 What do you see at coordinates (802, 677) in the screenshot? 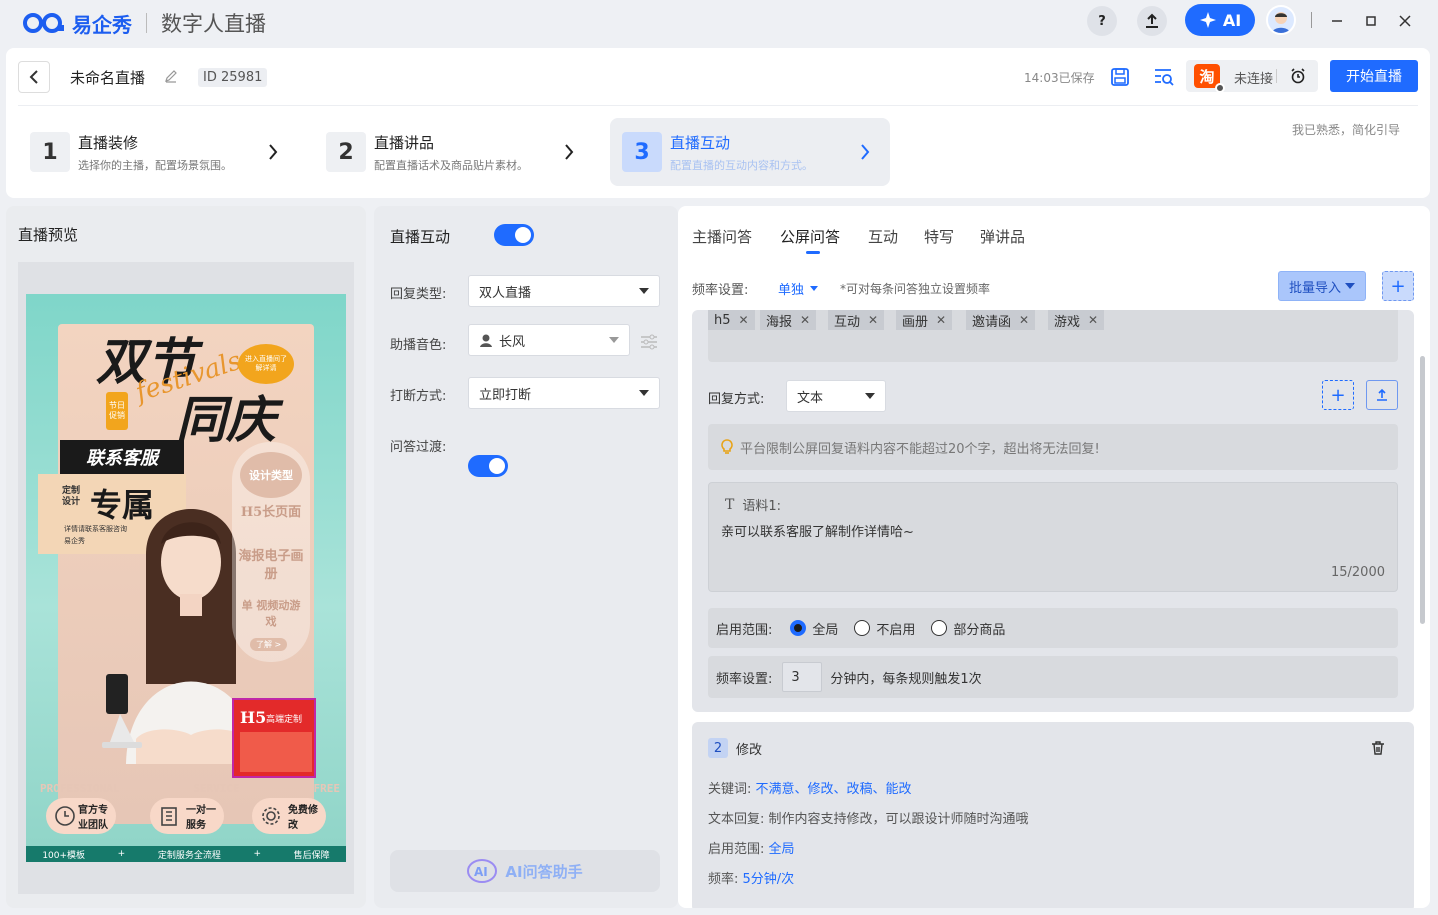
I see `frequency-minutes-input: 3` at bounding box center [802, 677].